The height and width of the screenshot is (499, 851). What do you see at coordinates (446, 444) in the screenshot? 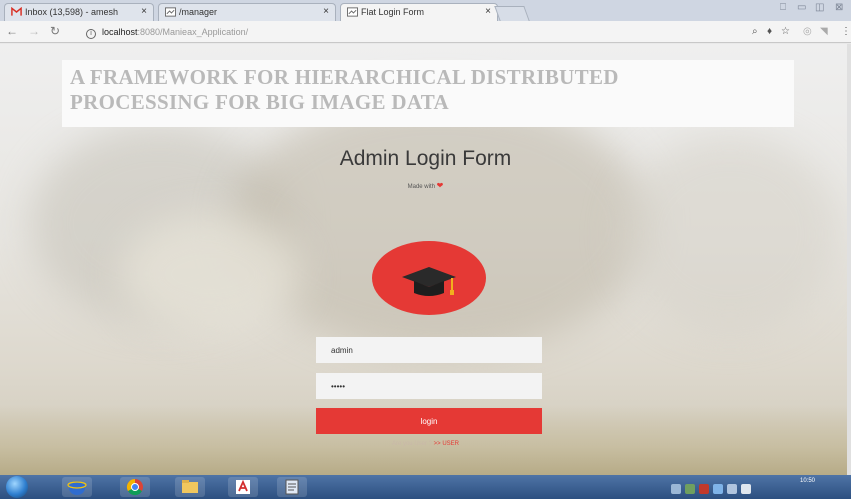
I see `user-login-link: >> USER` at bounding box center [446, 444].